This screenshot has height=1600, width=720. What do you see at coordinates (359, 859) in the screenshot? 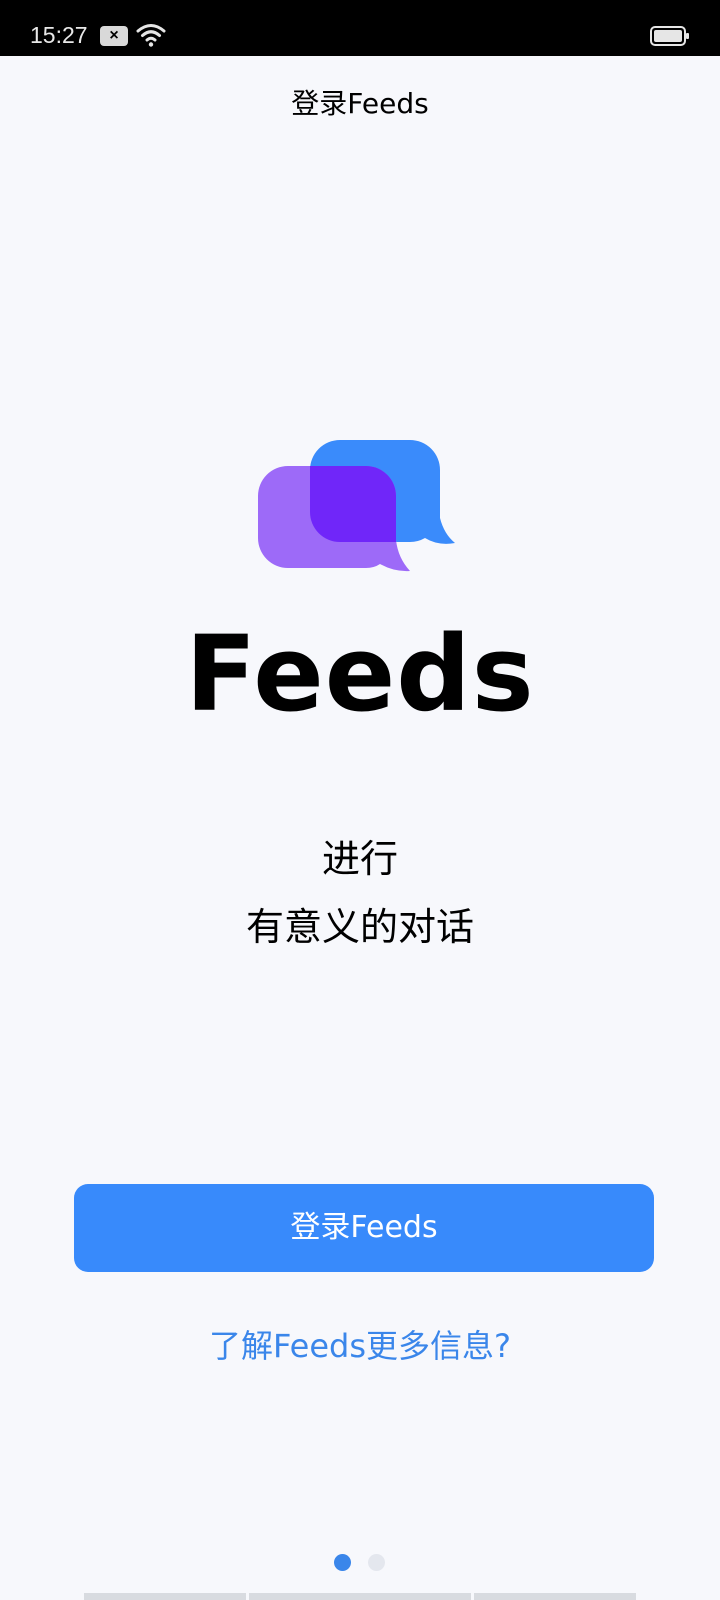
I see `tagline-line-1: 进行` at bounding box center [359, 859].